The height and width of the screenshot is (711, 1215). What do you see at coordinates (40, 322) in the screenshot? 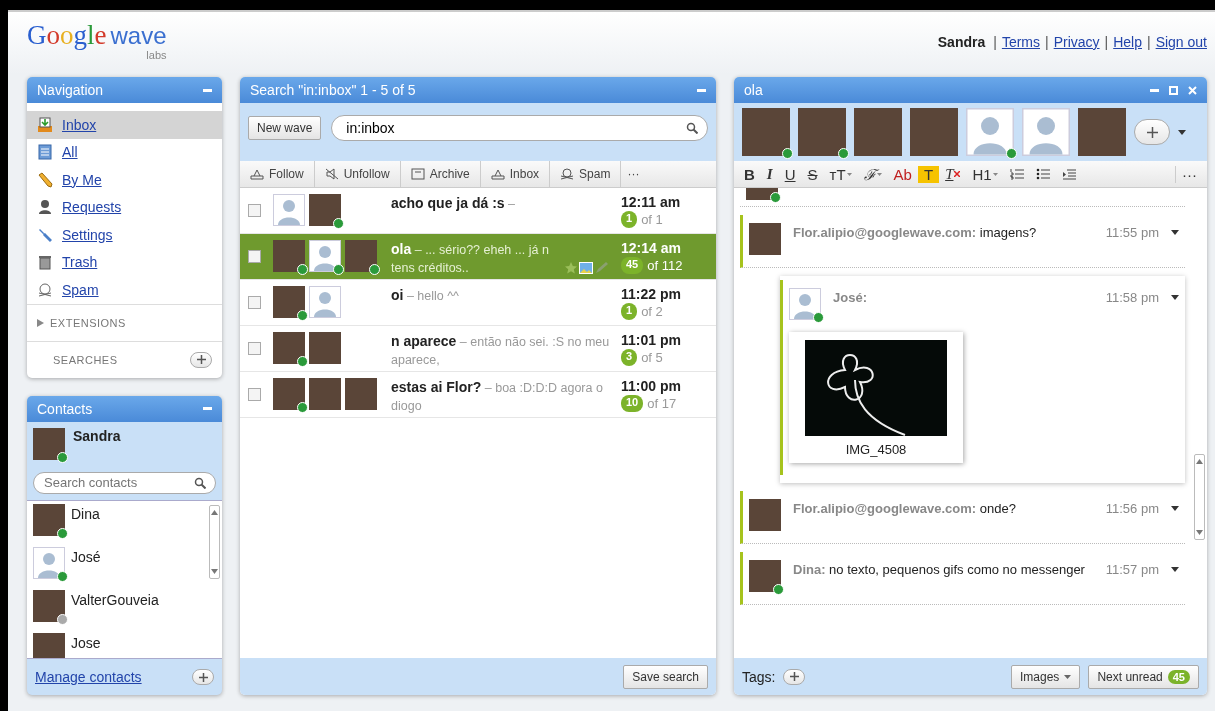
I see `expand-arrow-icon` at bounding box center [40, 322].